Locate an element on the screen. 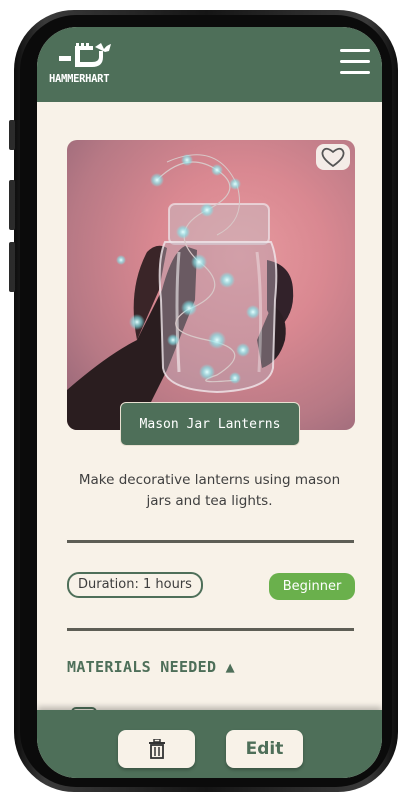  bottom-action-bar: Edit is located at coordinates (209, 744).